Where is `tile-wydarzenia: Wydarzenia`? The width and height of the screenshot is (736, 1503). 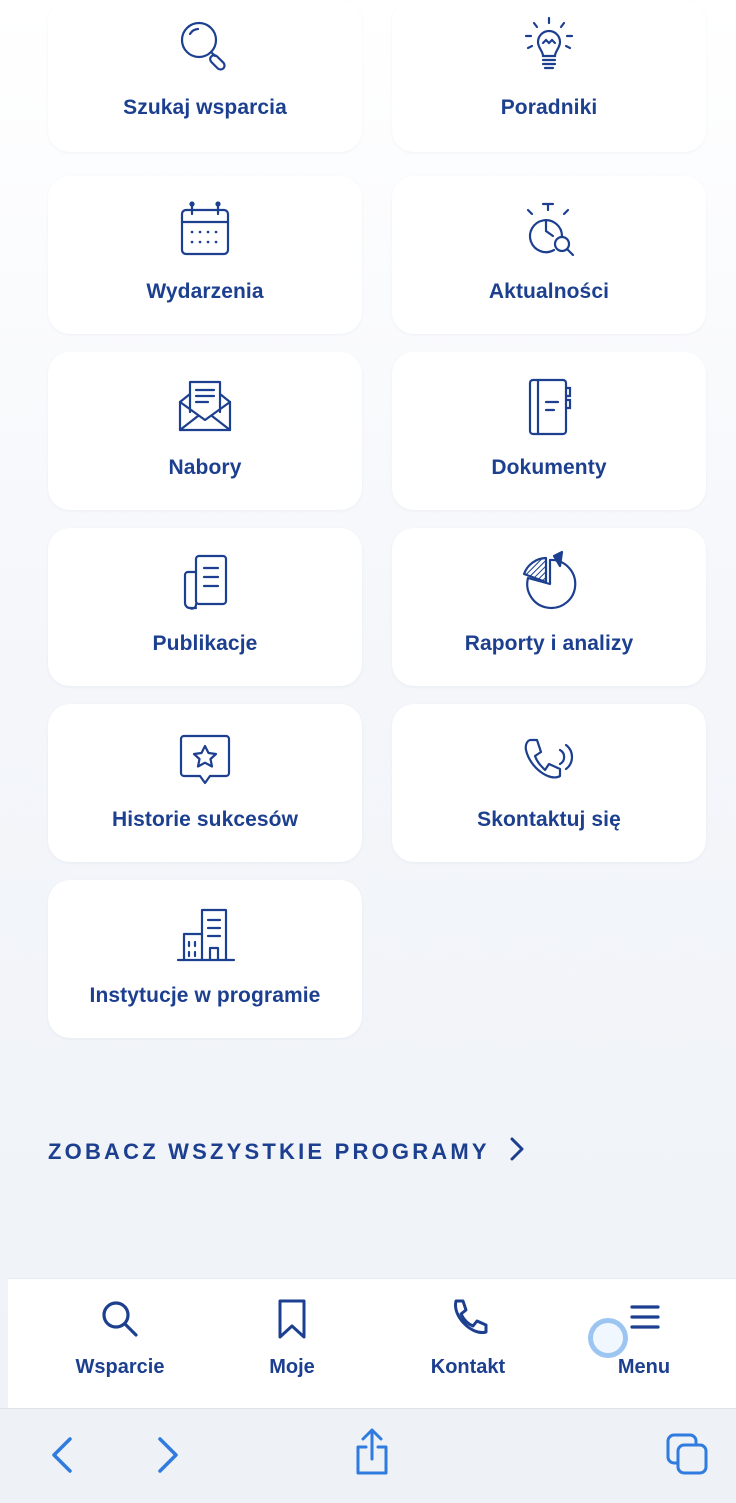 tile-wydarzenia: Wydarzenia is located at coordinates (205, 255).